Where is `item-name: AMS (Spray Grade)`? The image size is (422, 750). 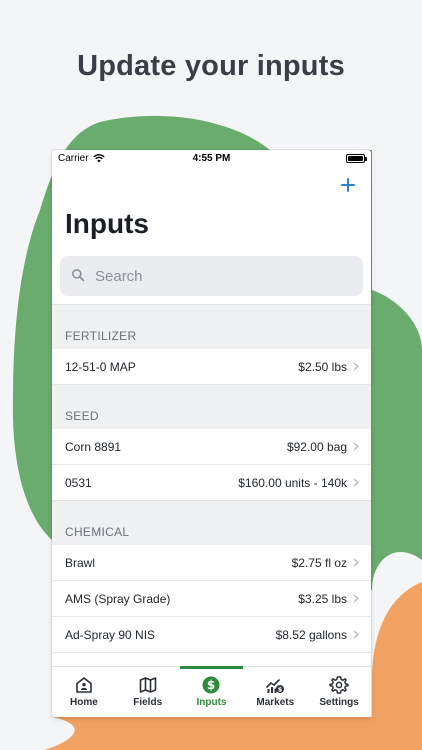
item-name: AMS (Spray Grade) is located at coordinates (118, 598).